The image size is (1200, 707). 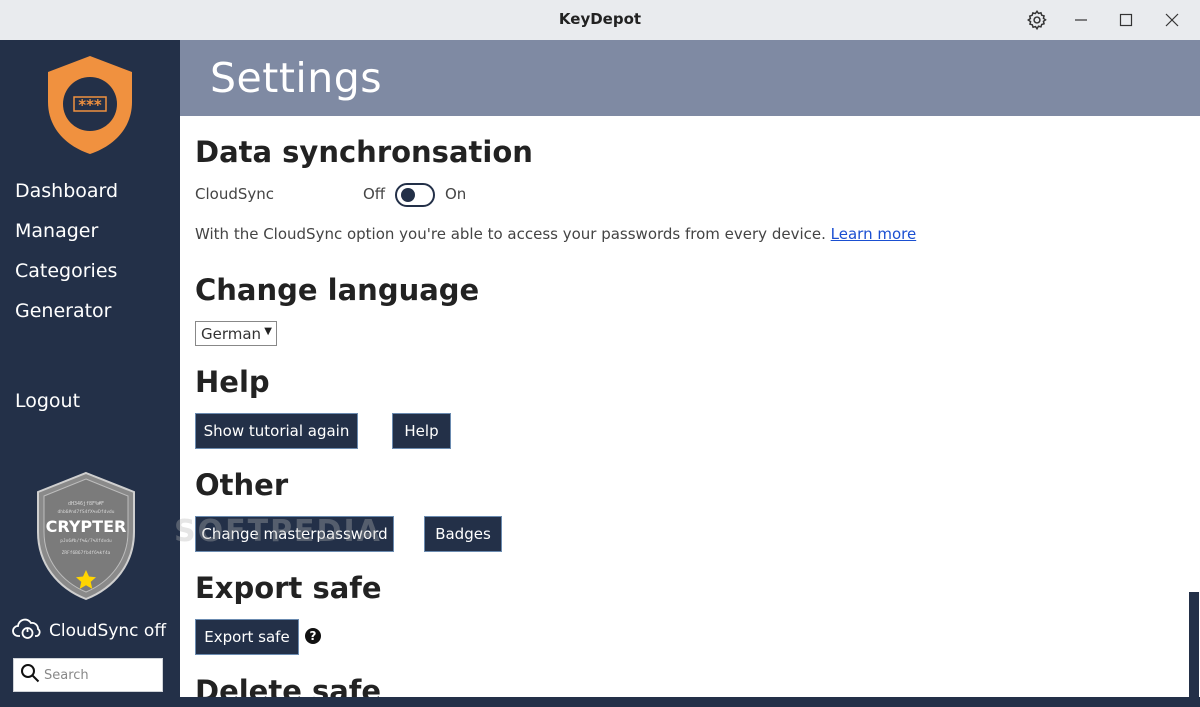 I want to click on help-circle-icon: ?, so click(x=313, y=636).